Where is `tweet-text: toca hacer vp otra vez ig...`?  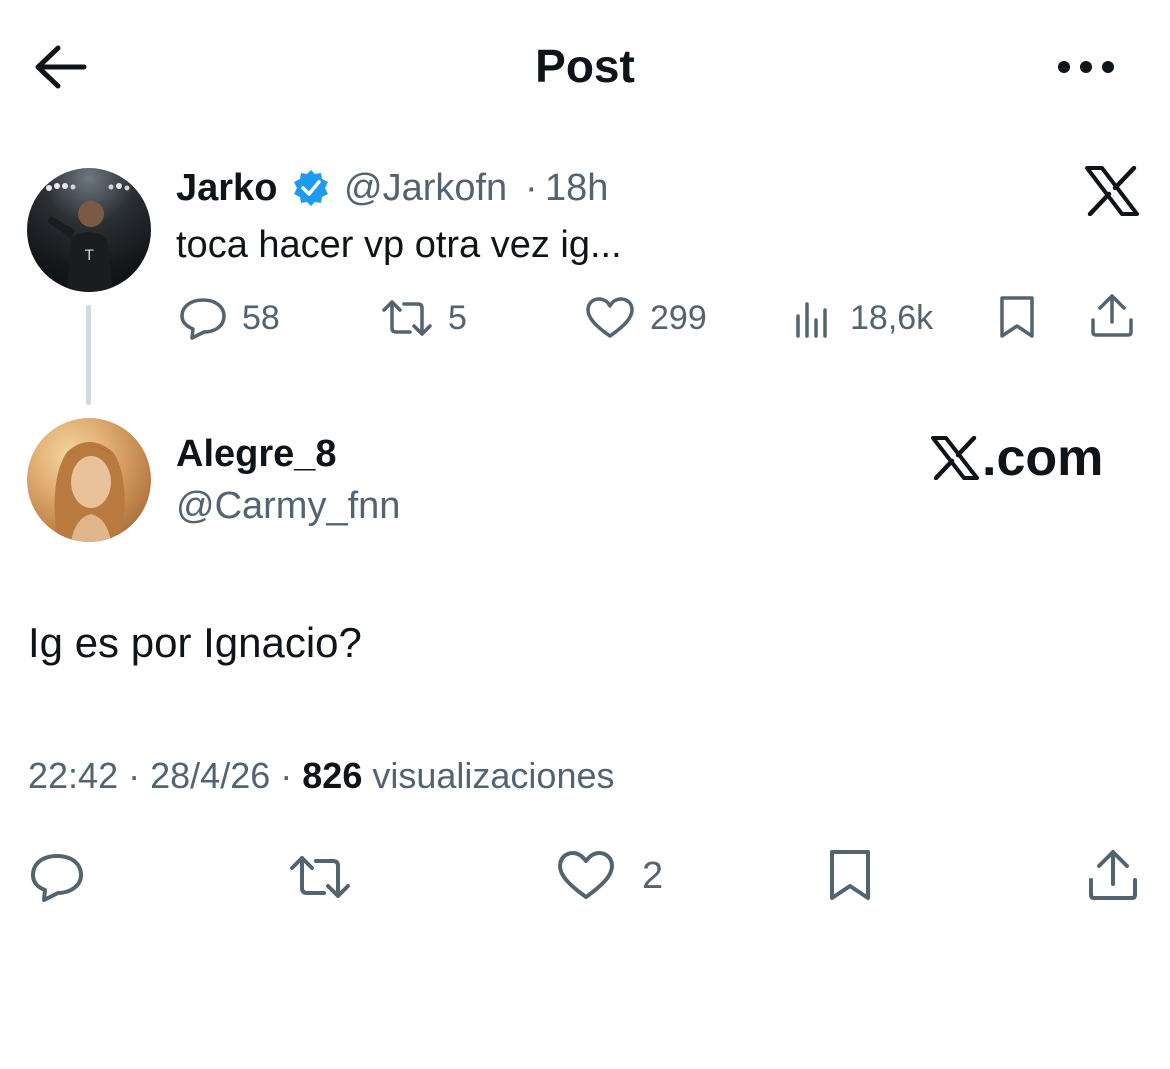
tweet-text: toca hacer vp otra vez ig... is located at coordinates (399, 245).